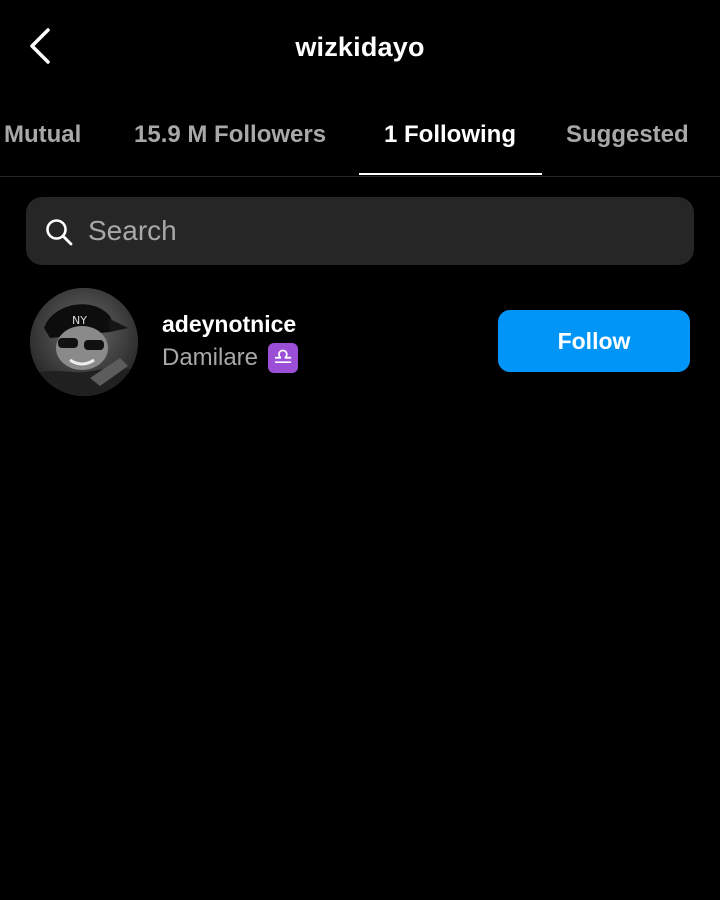  I want to click on search-bar, so click(360, 231).